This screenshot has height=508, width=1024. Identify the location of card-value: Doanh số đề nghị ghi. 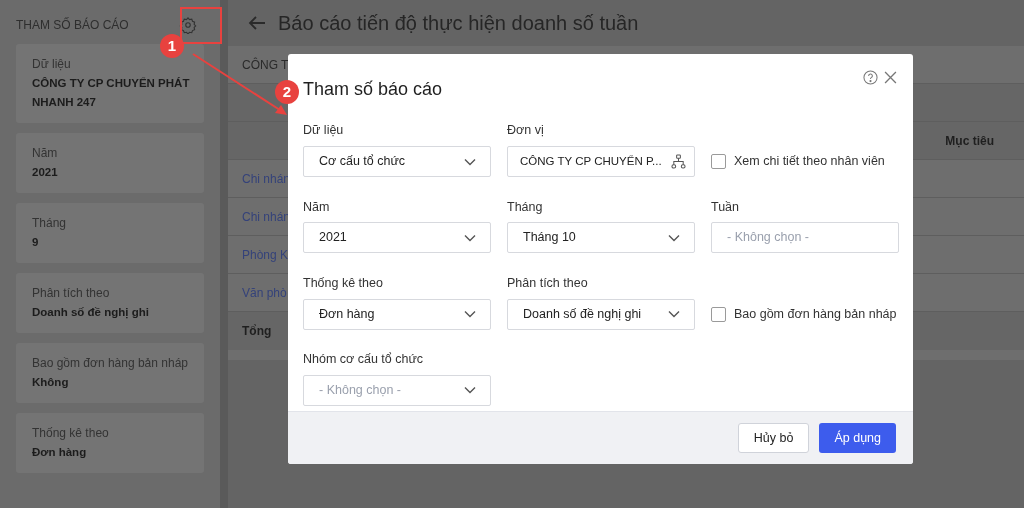
(91, 313).